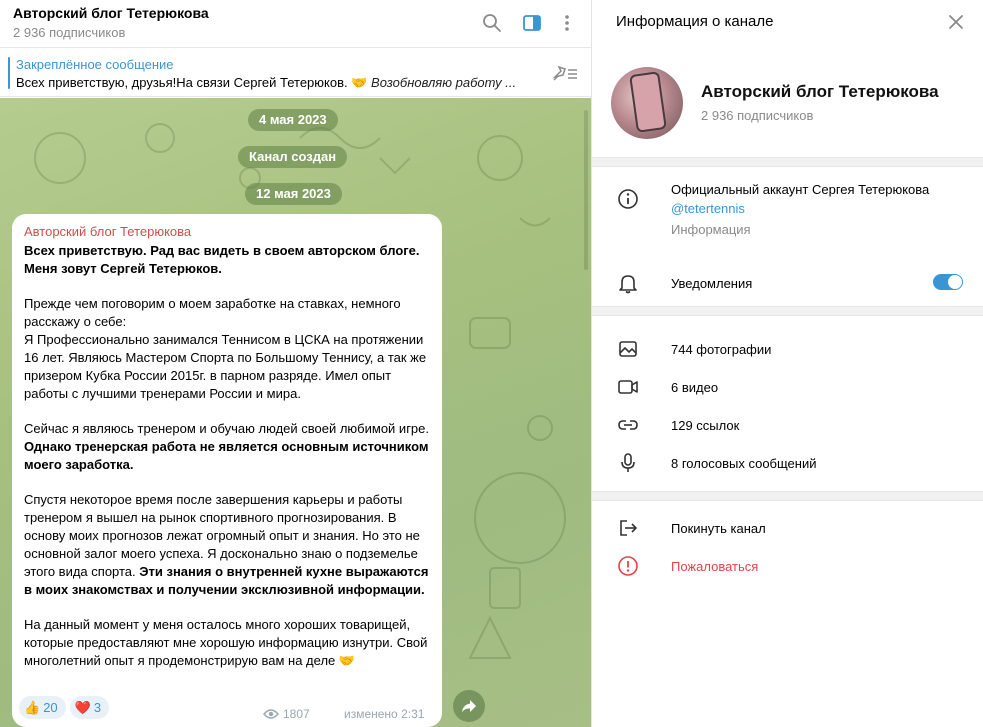 The width and height of the screenshot is (983, 727). Describe the element at coordinates (628, 387) in the screenshot. I see `video-icon` at that location.